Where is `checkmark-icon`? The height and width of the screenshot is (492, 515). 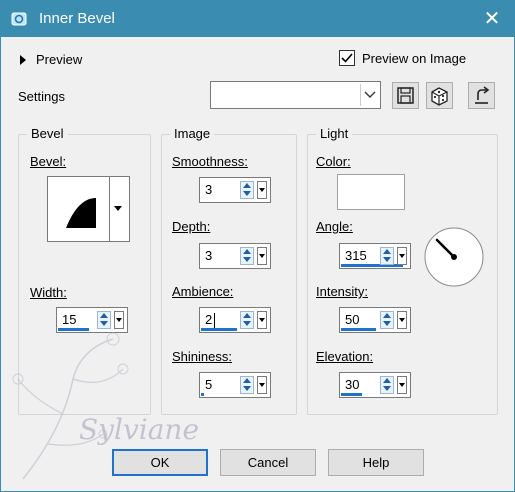 checkmark-icon is located at coordinates (347, 58).